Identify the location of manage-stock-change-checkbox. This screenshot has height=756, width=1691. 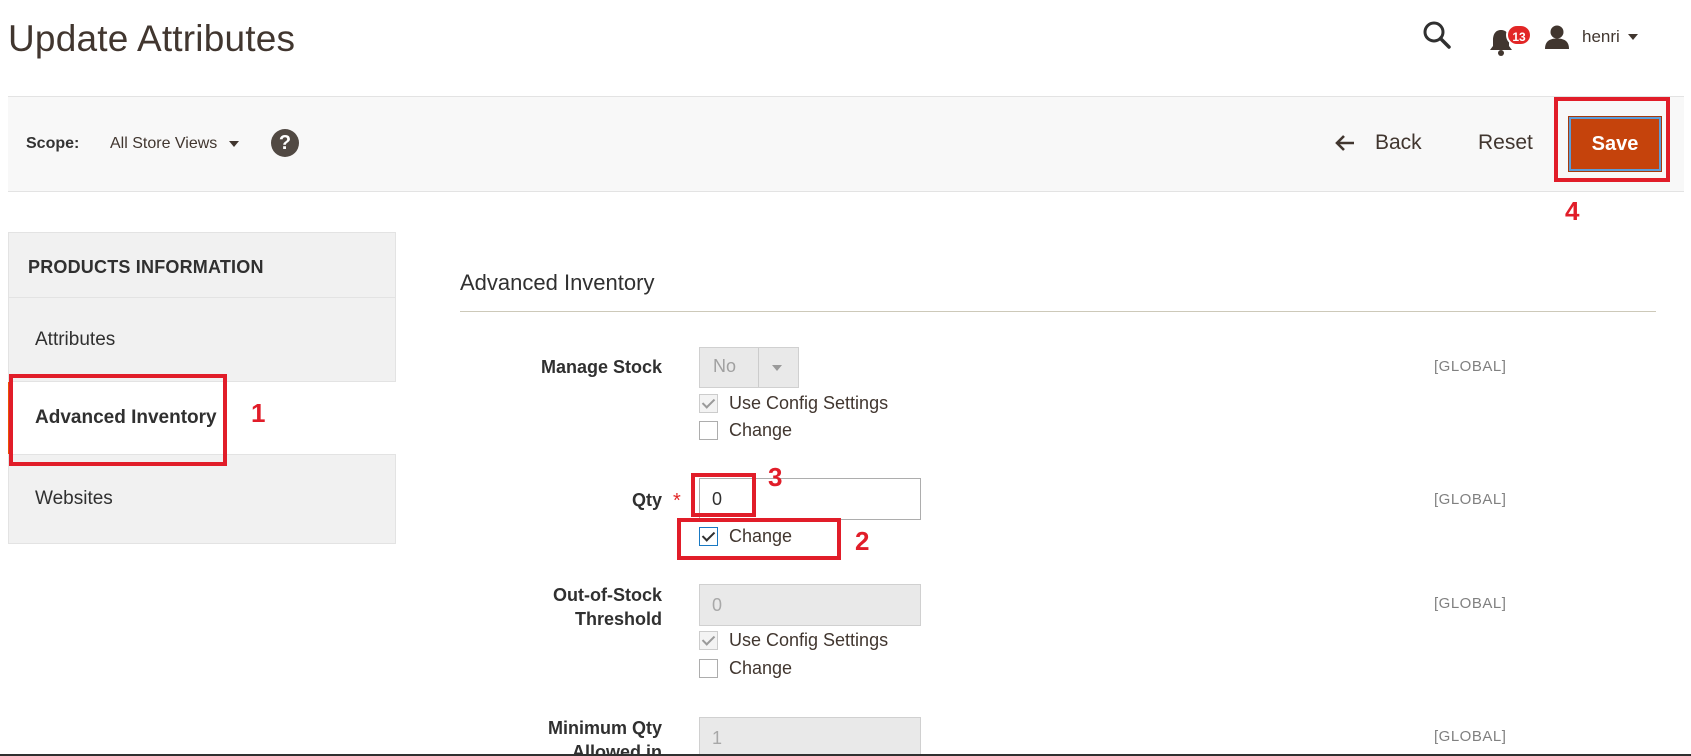
(708, 430).